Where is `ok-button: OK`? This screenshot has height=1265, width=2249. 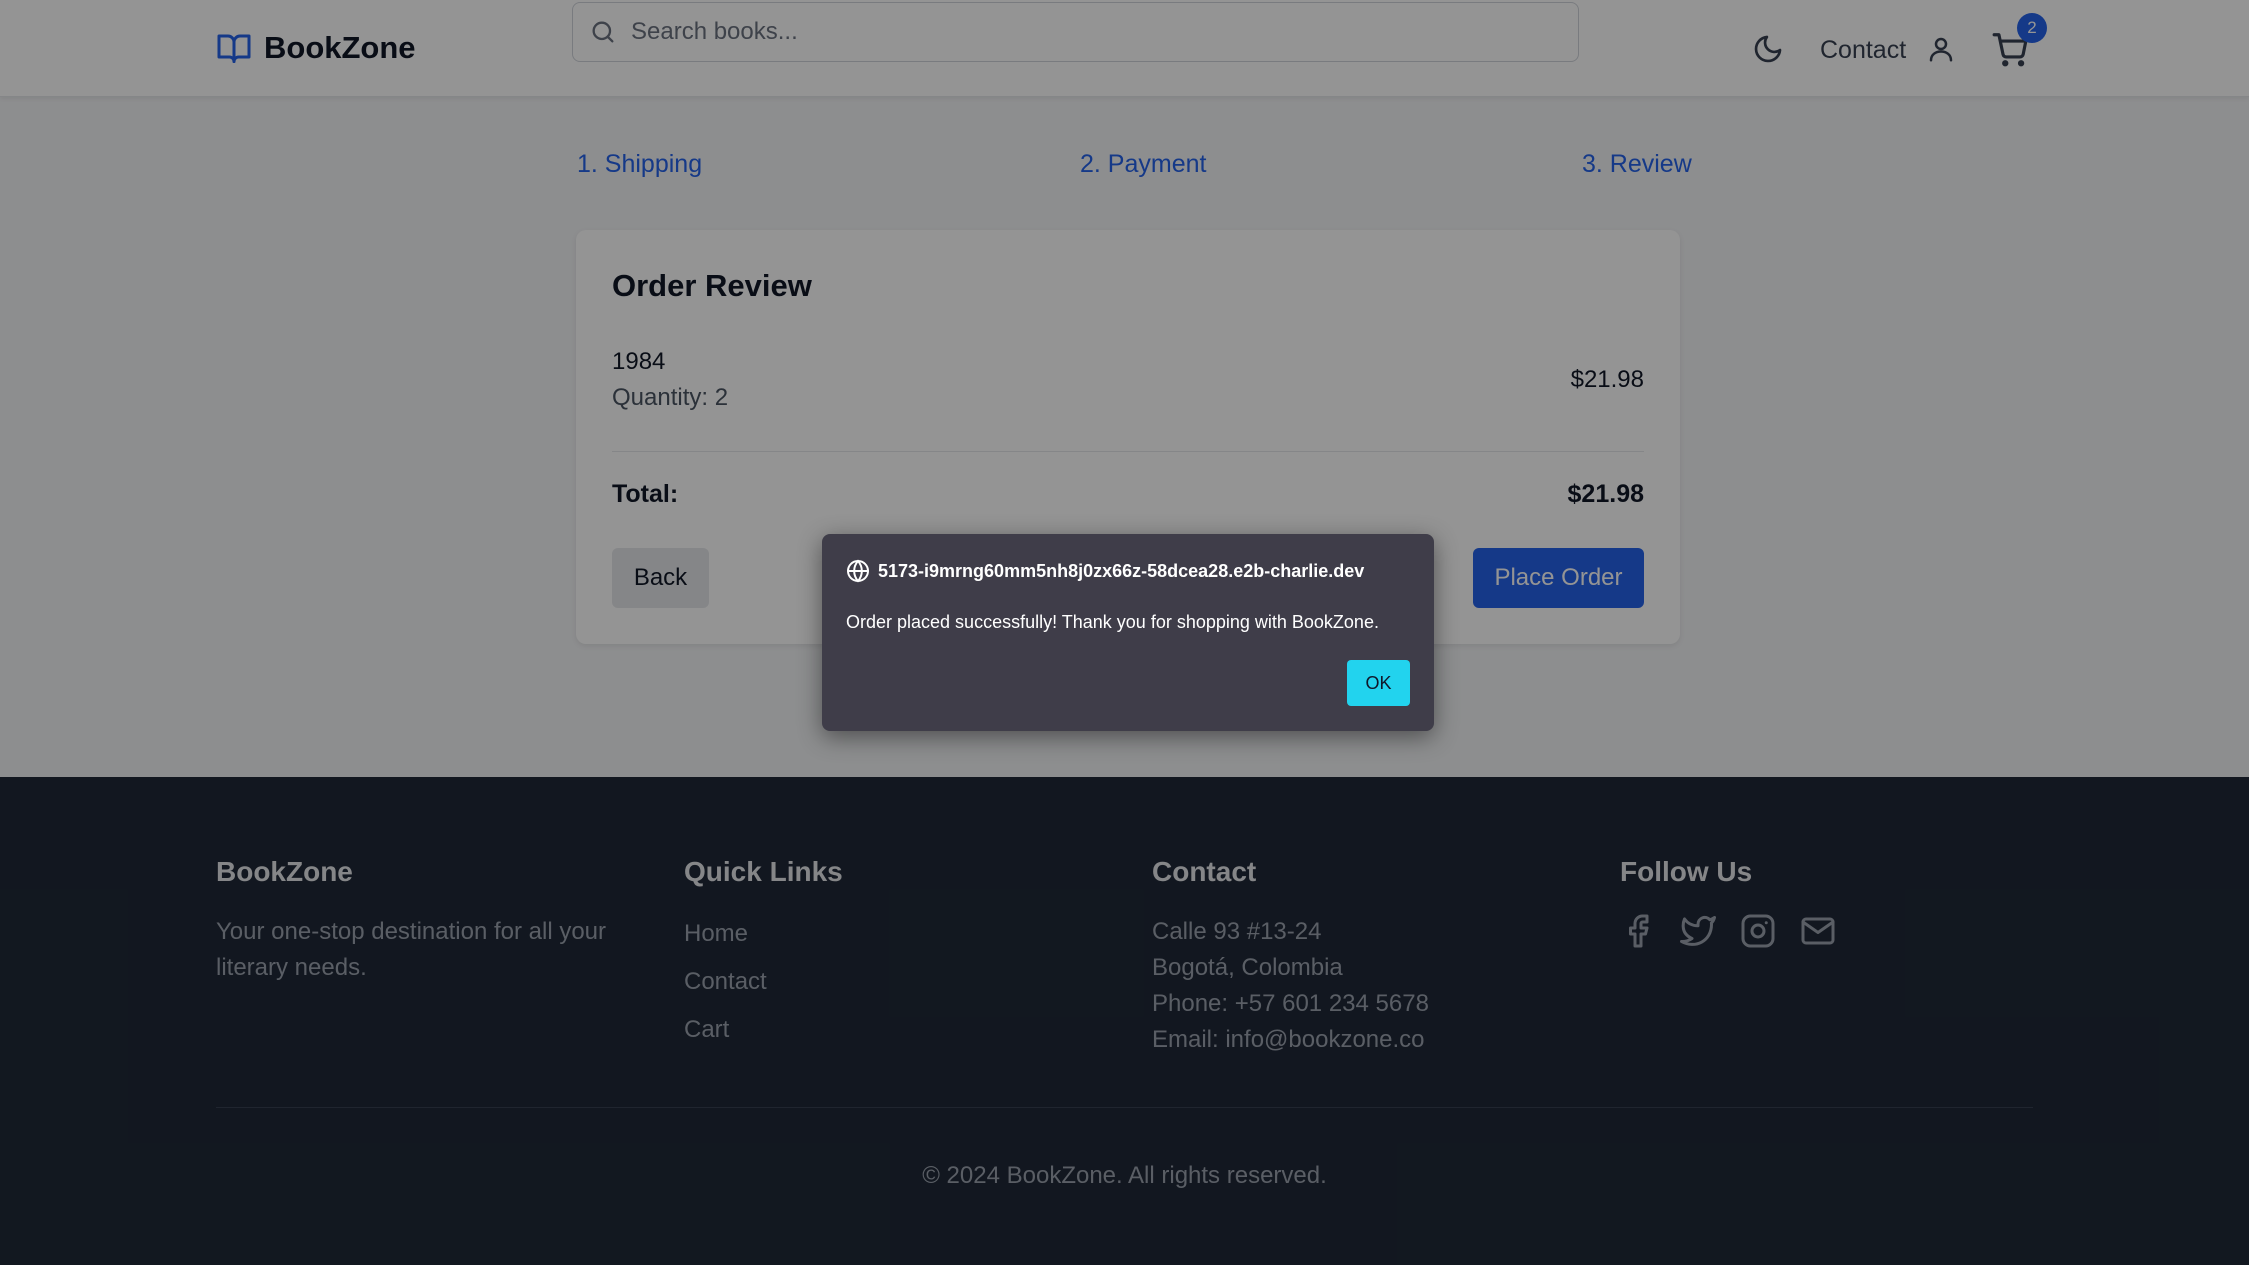
ok-button: OK is located at coordinates (1378, 683).